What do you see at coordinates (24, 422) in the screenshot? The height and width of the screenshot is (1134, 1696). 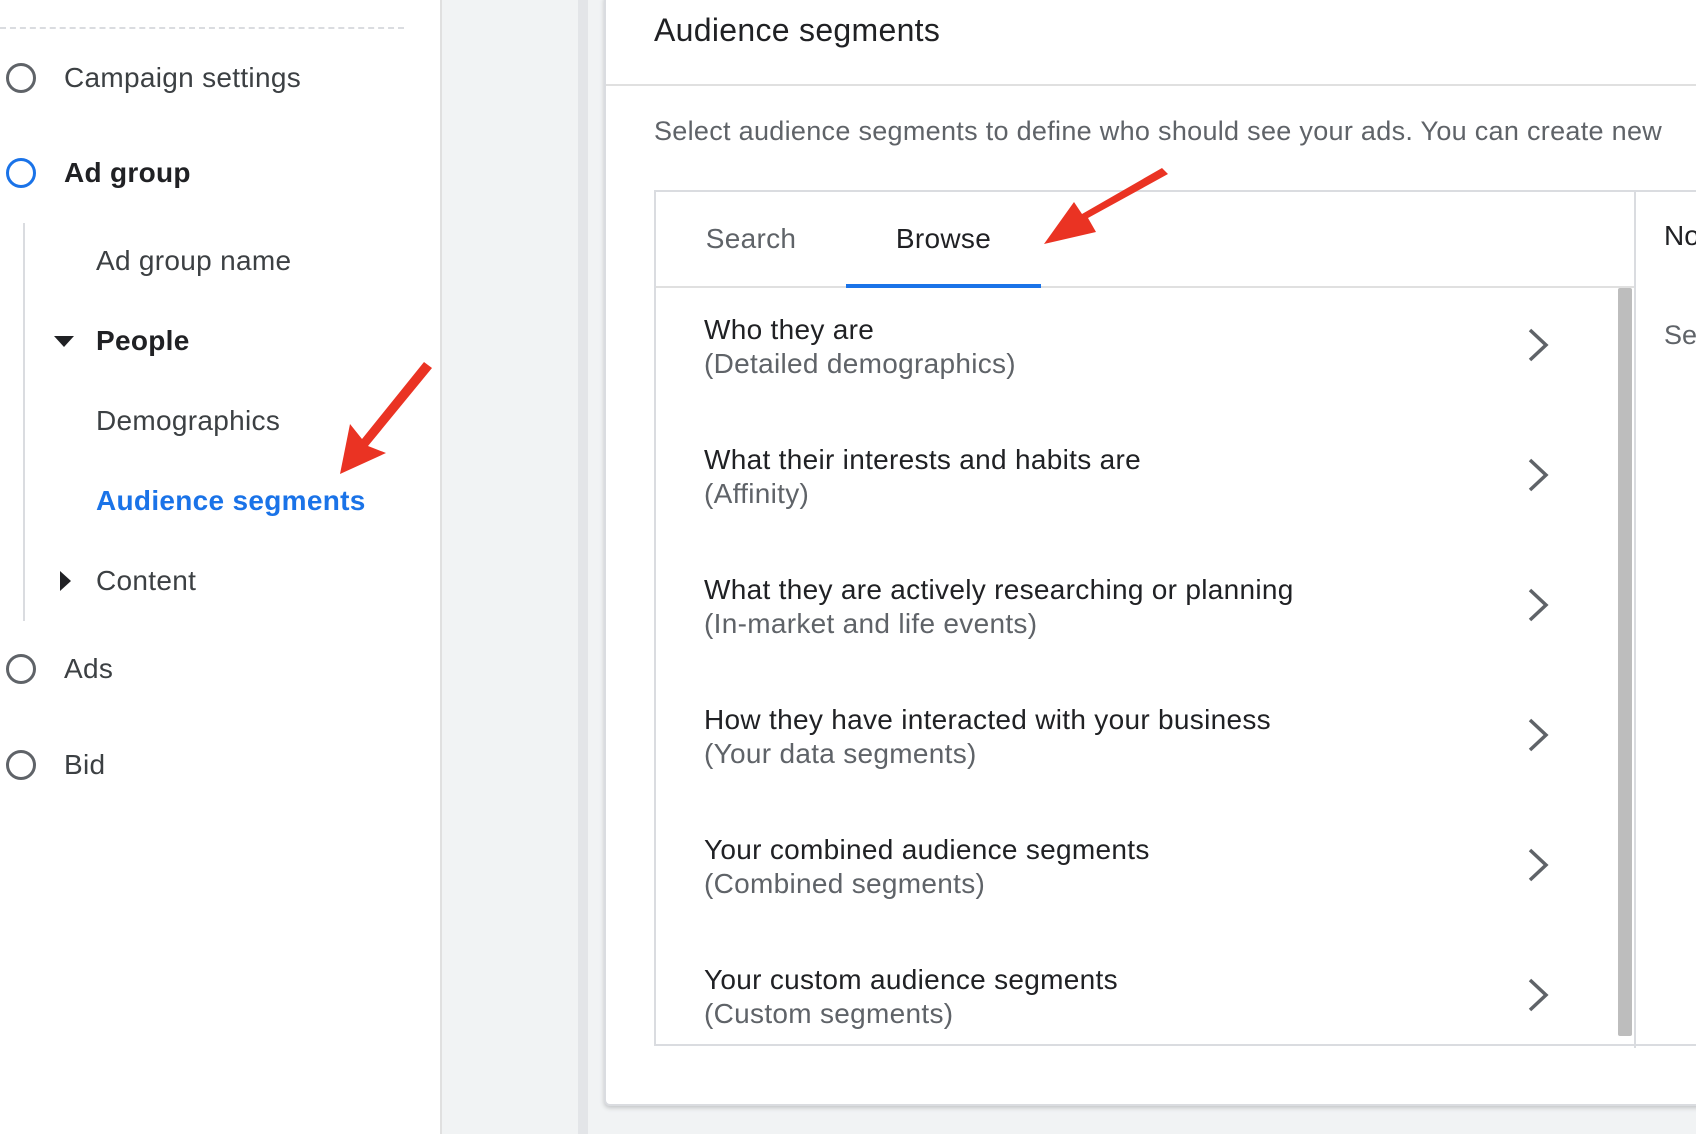 I see `tree-line` at bounding box center [24, 422].